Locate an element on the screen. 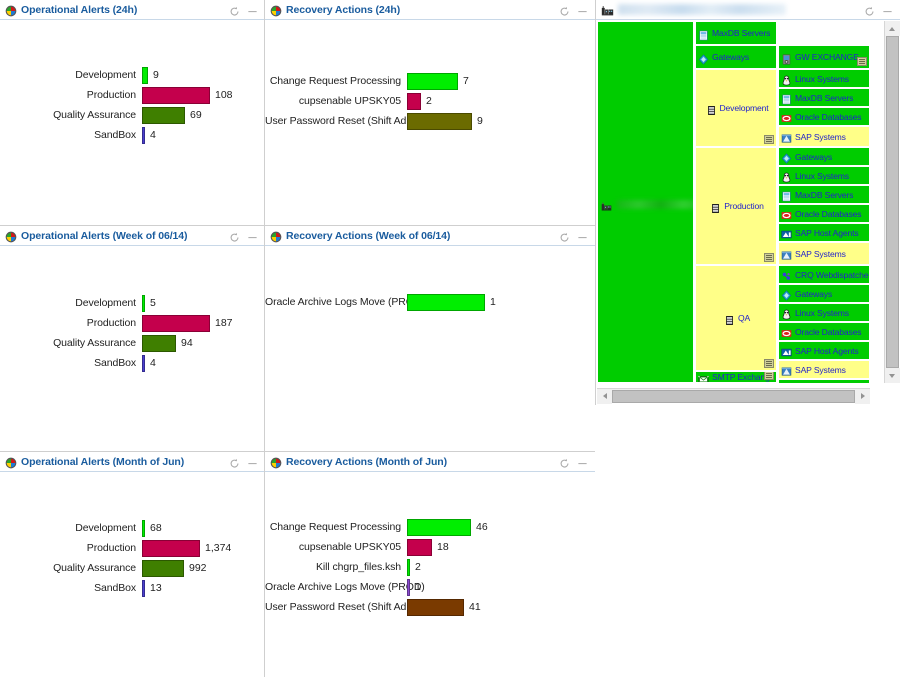 The height and width of the screenshot is (677, 900). bar-row: User Password Reset (Shift Admin Only) 41 is located at coordinates (430, 607).